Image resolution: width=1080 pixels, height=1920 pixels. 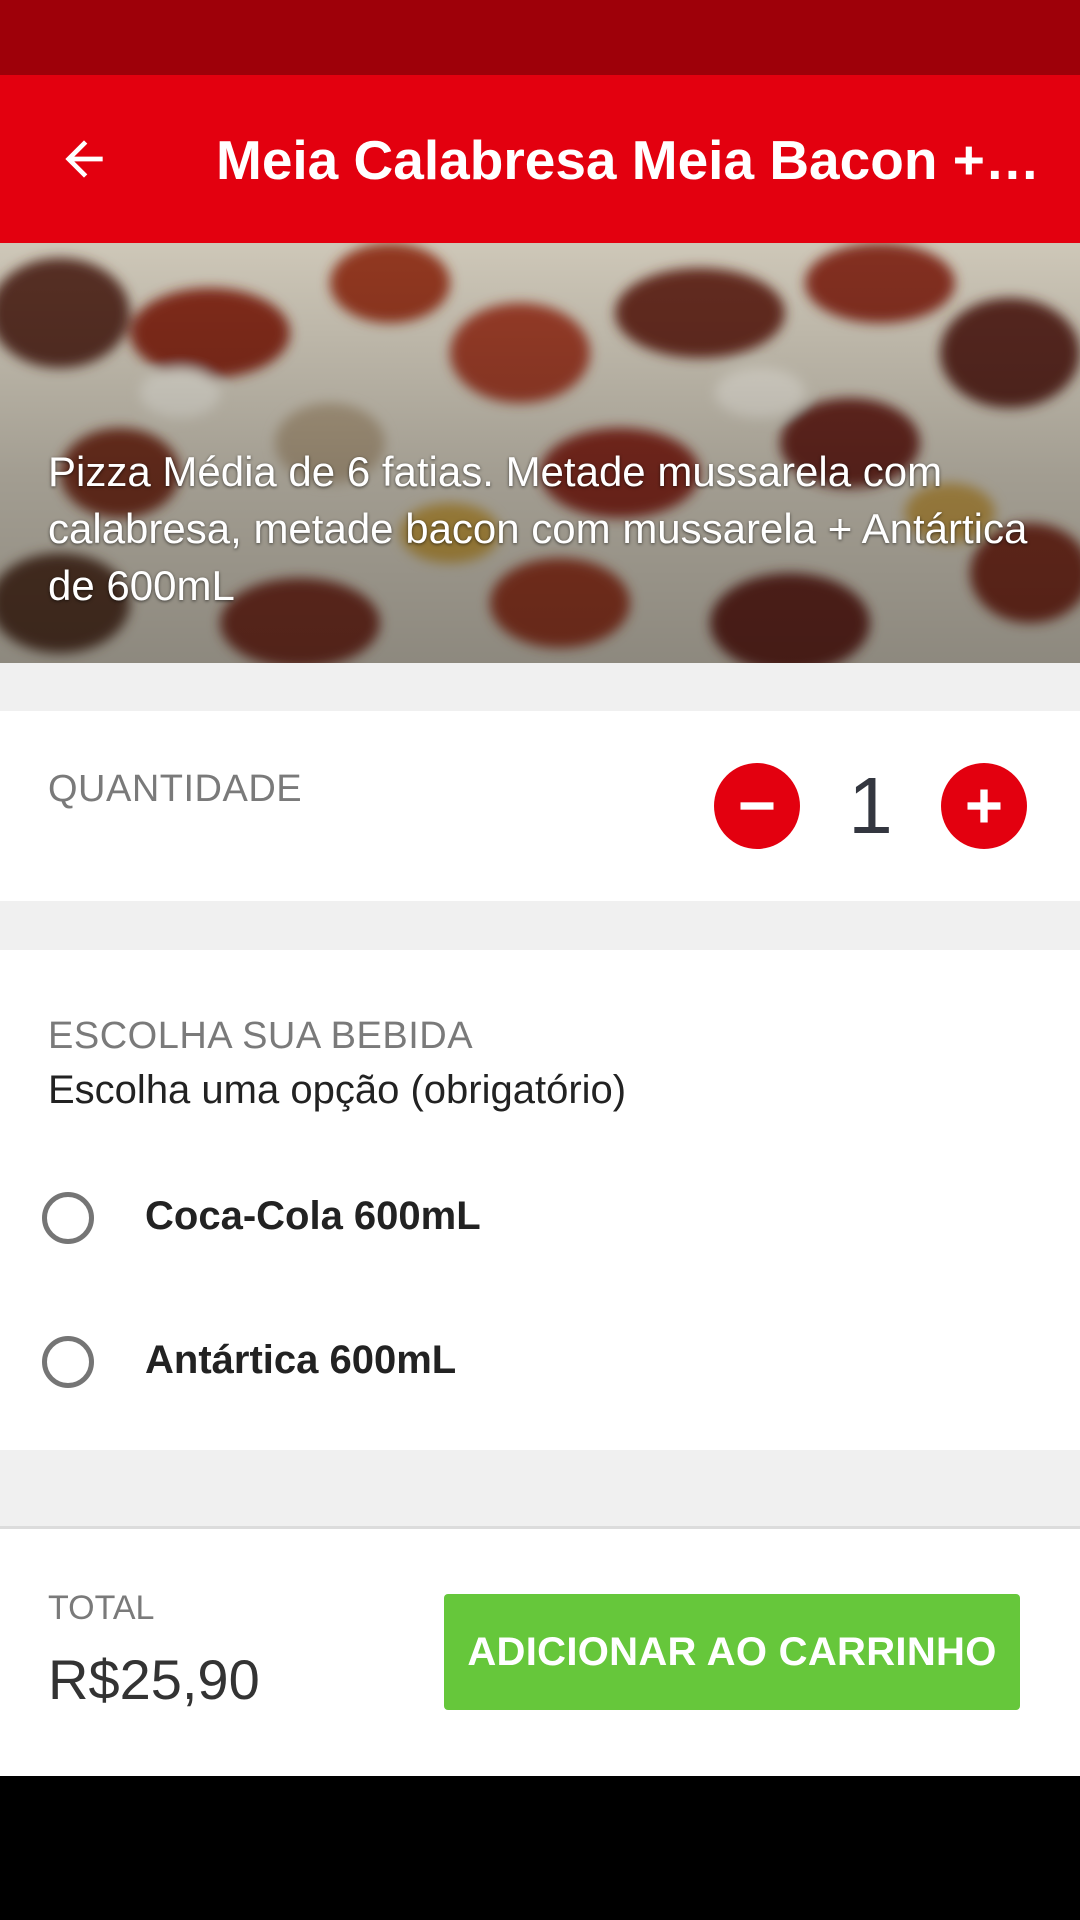 I want to click on increase-quantity-button, so click(x=984, y=806).